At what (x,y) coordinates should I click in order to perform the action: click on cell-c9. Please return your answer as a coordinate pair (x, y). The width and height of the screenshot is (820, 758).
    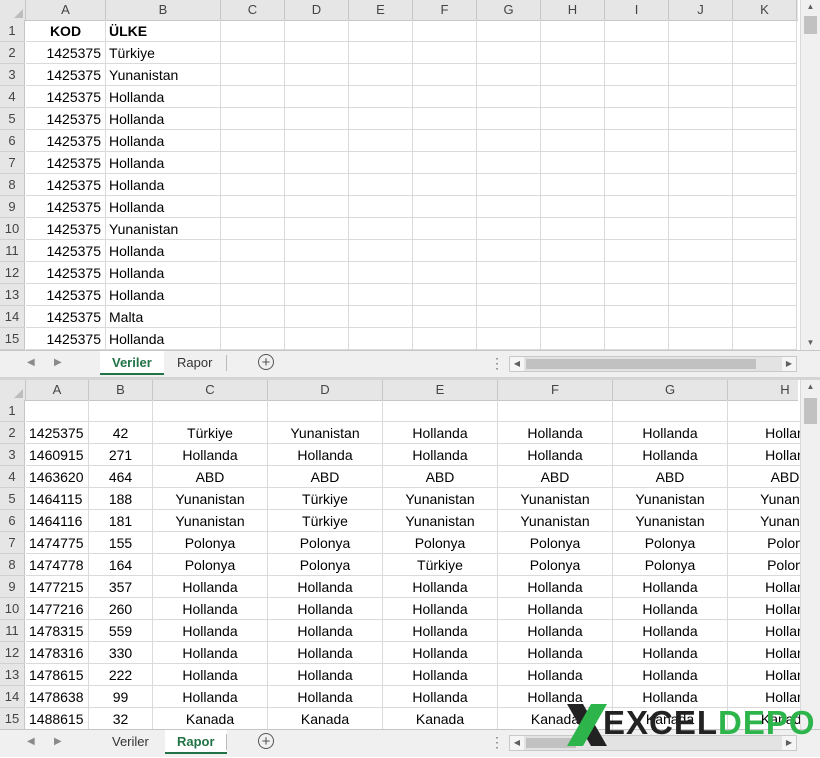
    Looking at the image, I should click on (253, 207).